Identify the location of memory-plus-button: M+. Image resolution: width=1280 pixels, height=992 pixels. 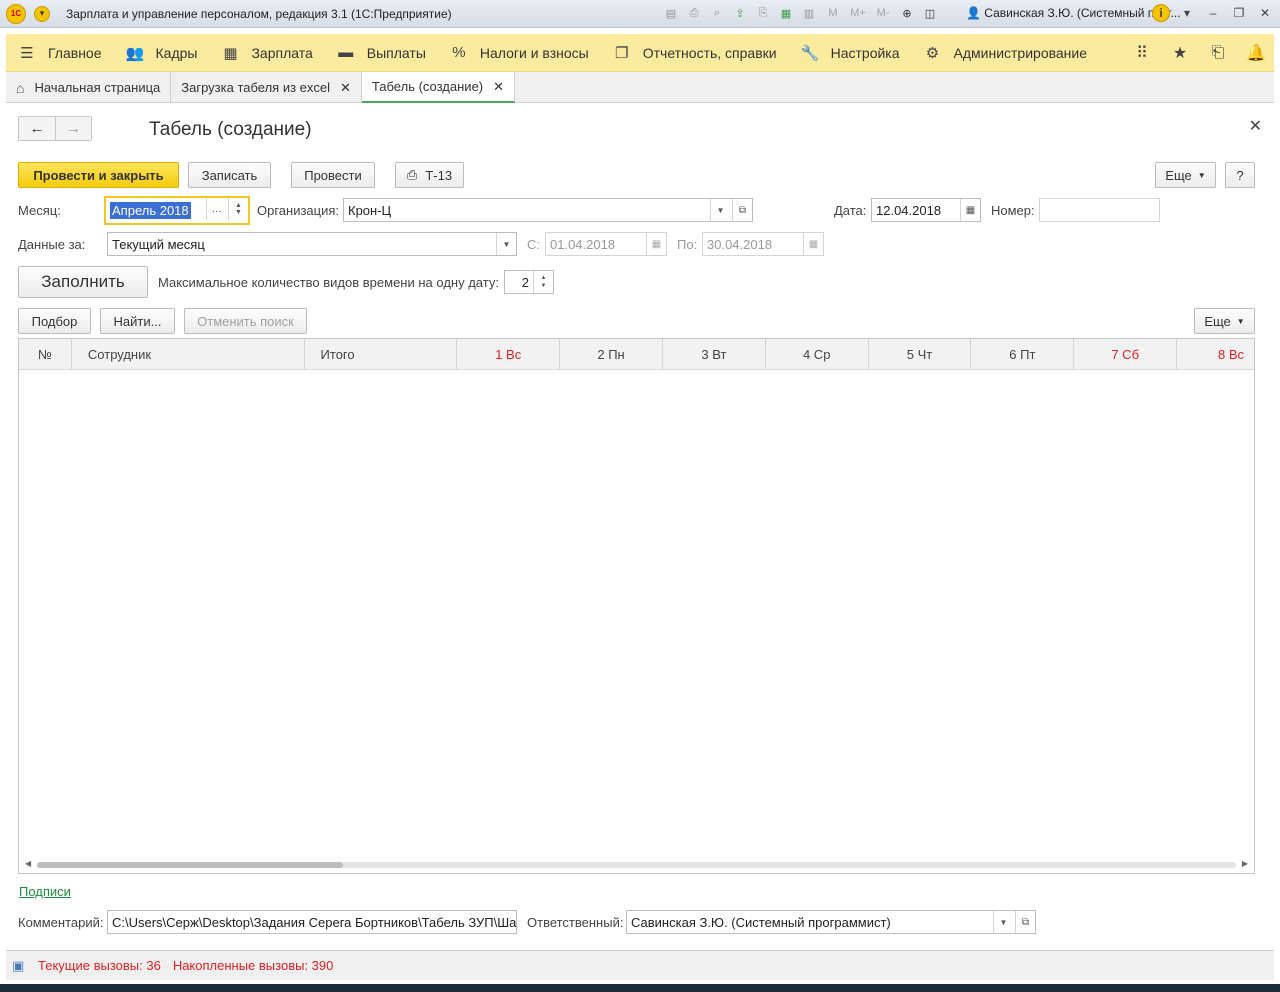
(858, 13).